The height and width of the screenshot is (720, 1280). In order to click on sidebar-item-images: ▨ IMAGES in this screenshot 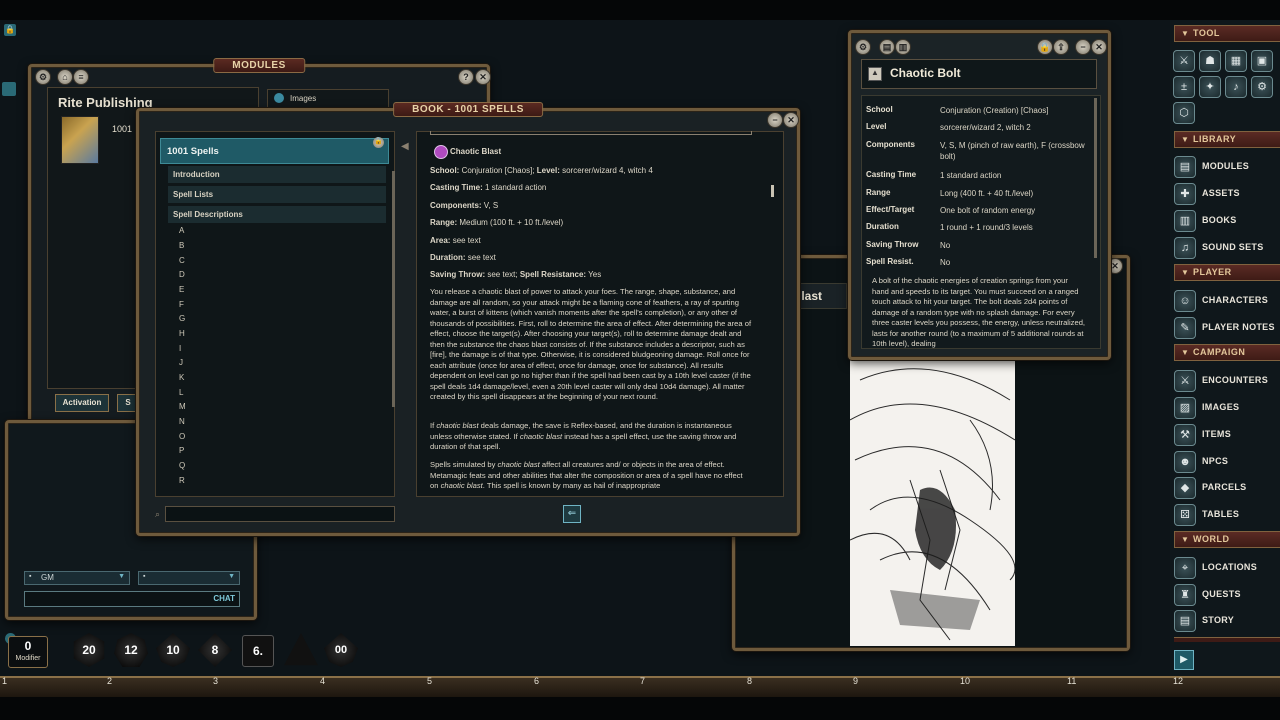, I will do `click(1226, 408)`.